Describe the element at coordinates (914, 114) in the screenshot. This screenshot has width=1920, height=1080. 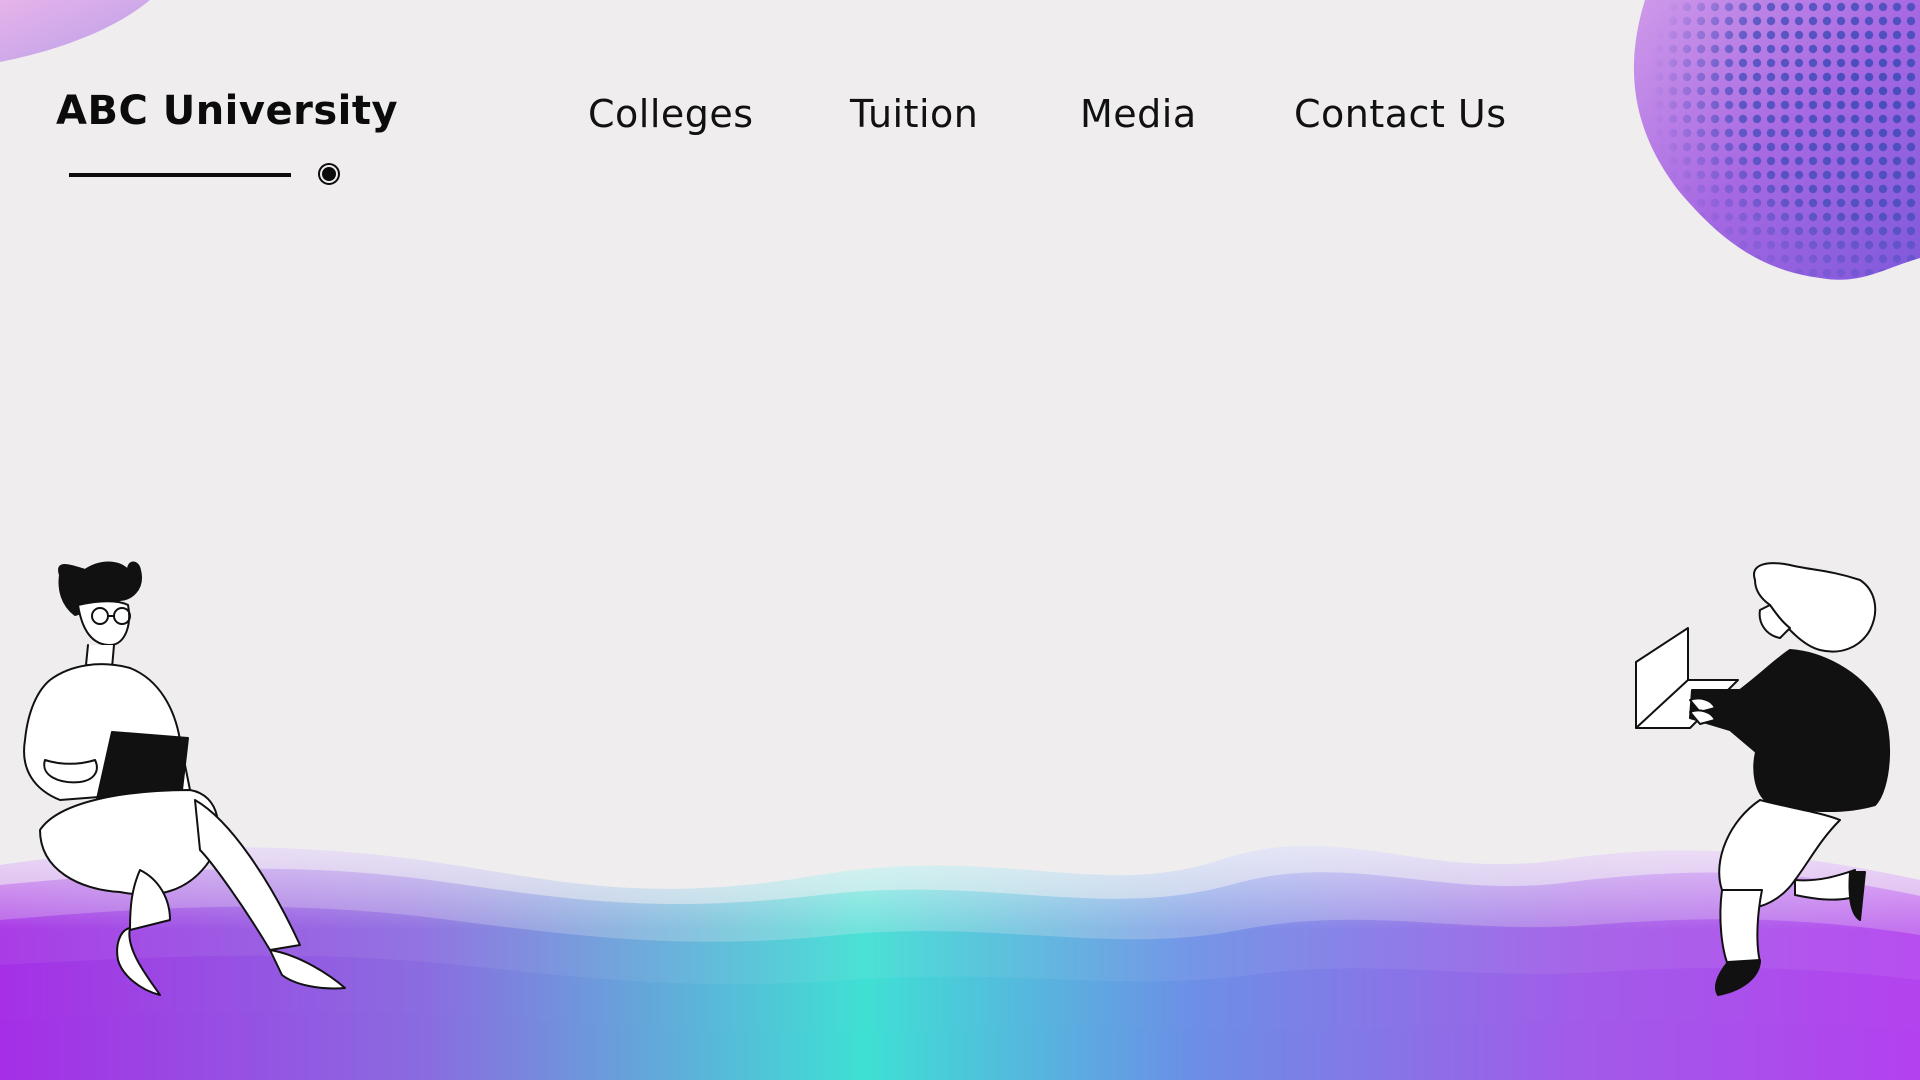
I see `nav-item-tuition: Tuition` at that location.